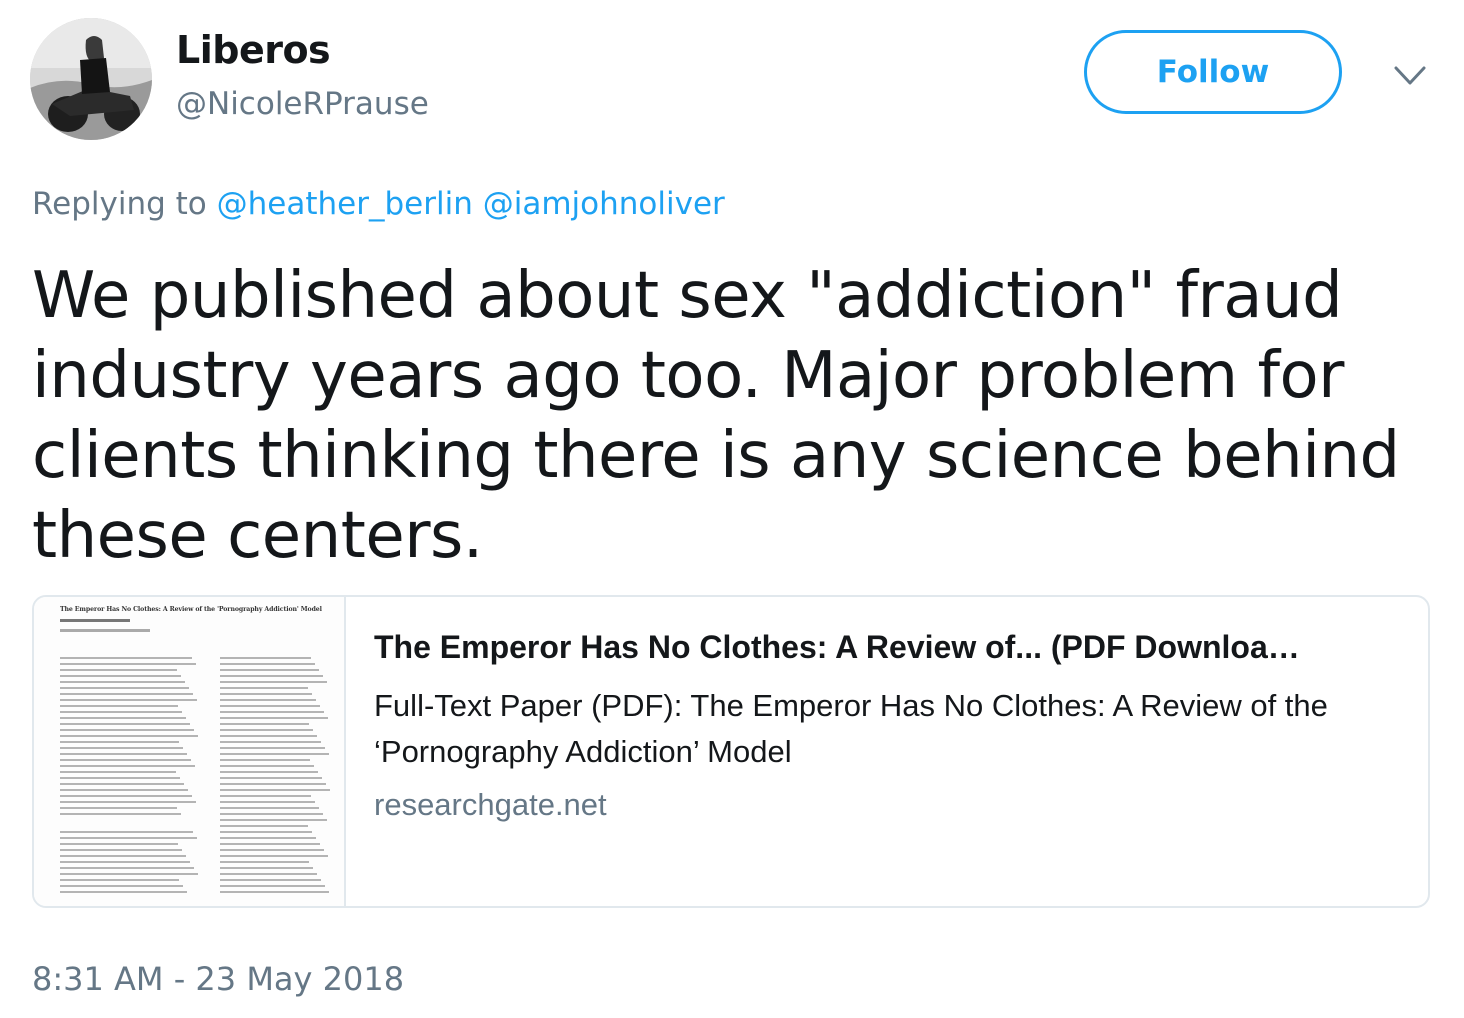 The height and width of the screenshot is (1018, 1464). Describe the element at coordinates (218, 979) in the screenshot. I see `timestamp: 8:31 AM - 23 May 2018` at that location.